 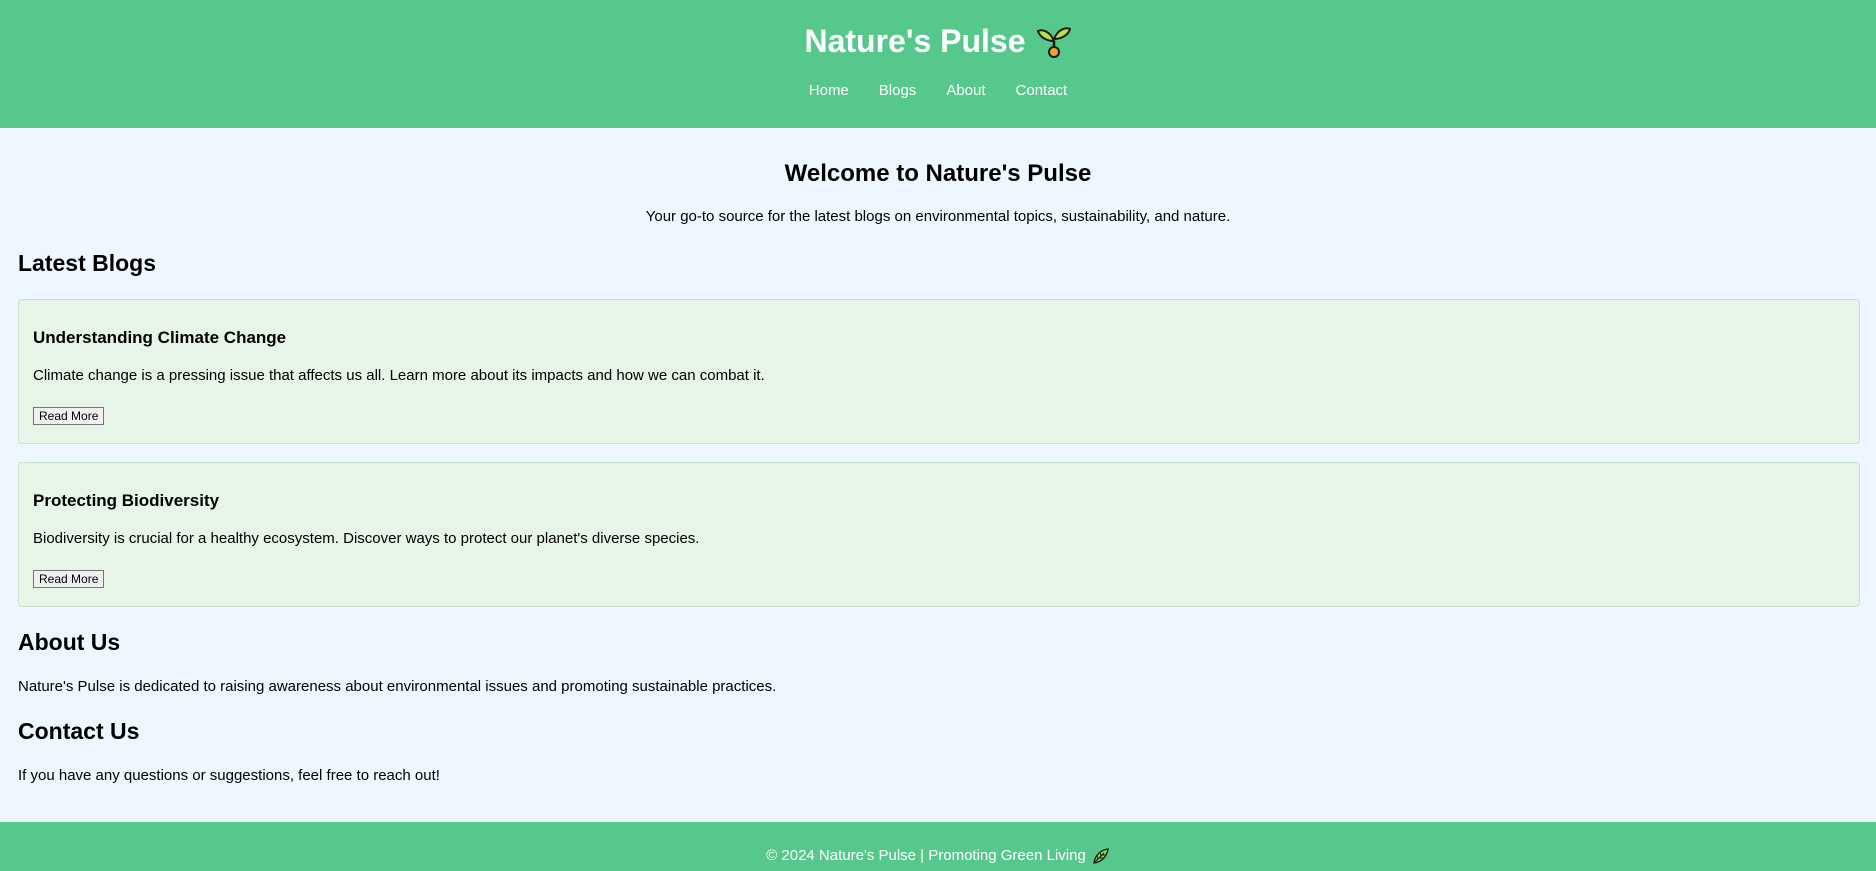 What do you see at coordinates (160, 337) in the screenshot?
I see `blog-title: Understanding Climate Change` at bounding box center [160, 337].